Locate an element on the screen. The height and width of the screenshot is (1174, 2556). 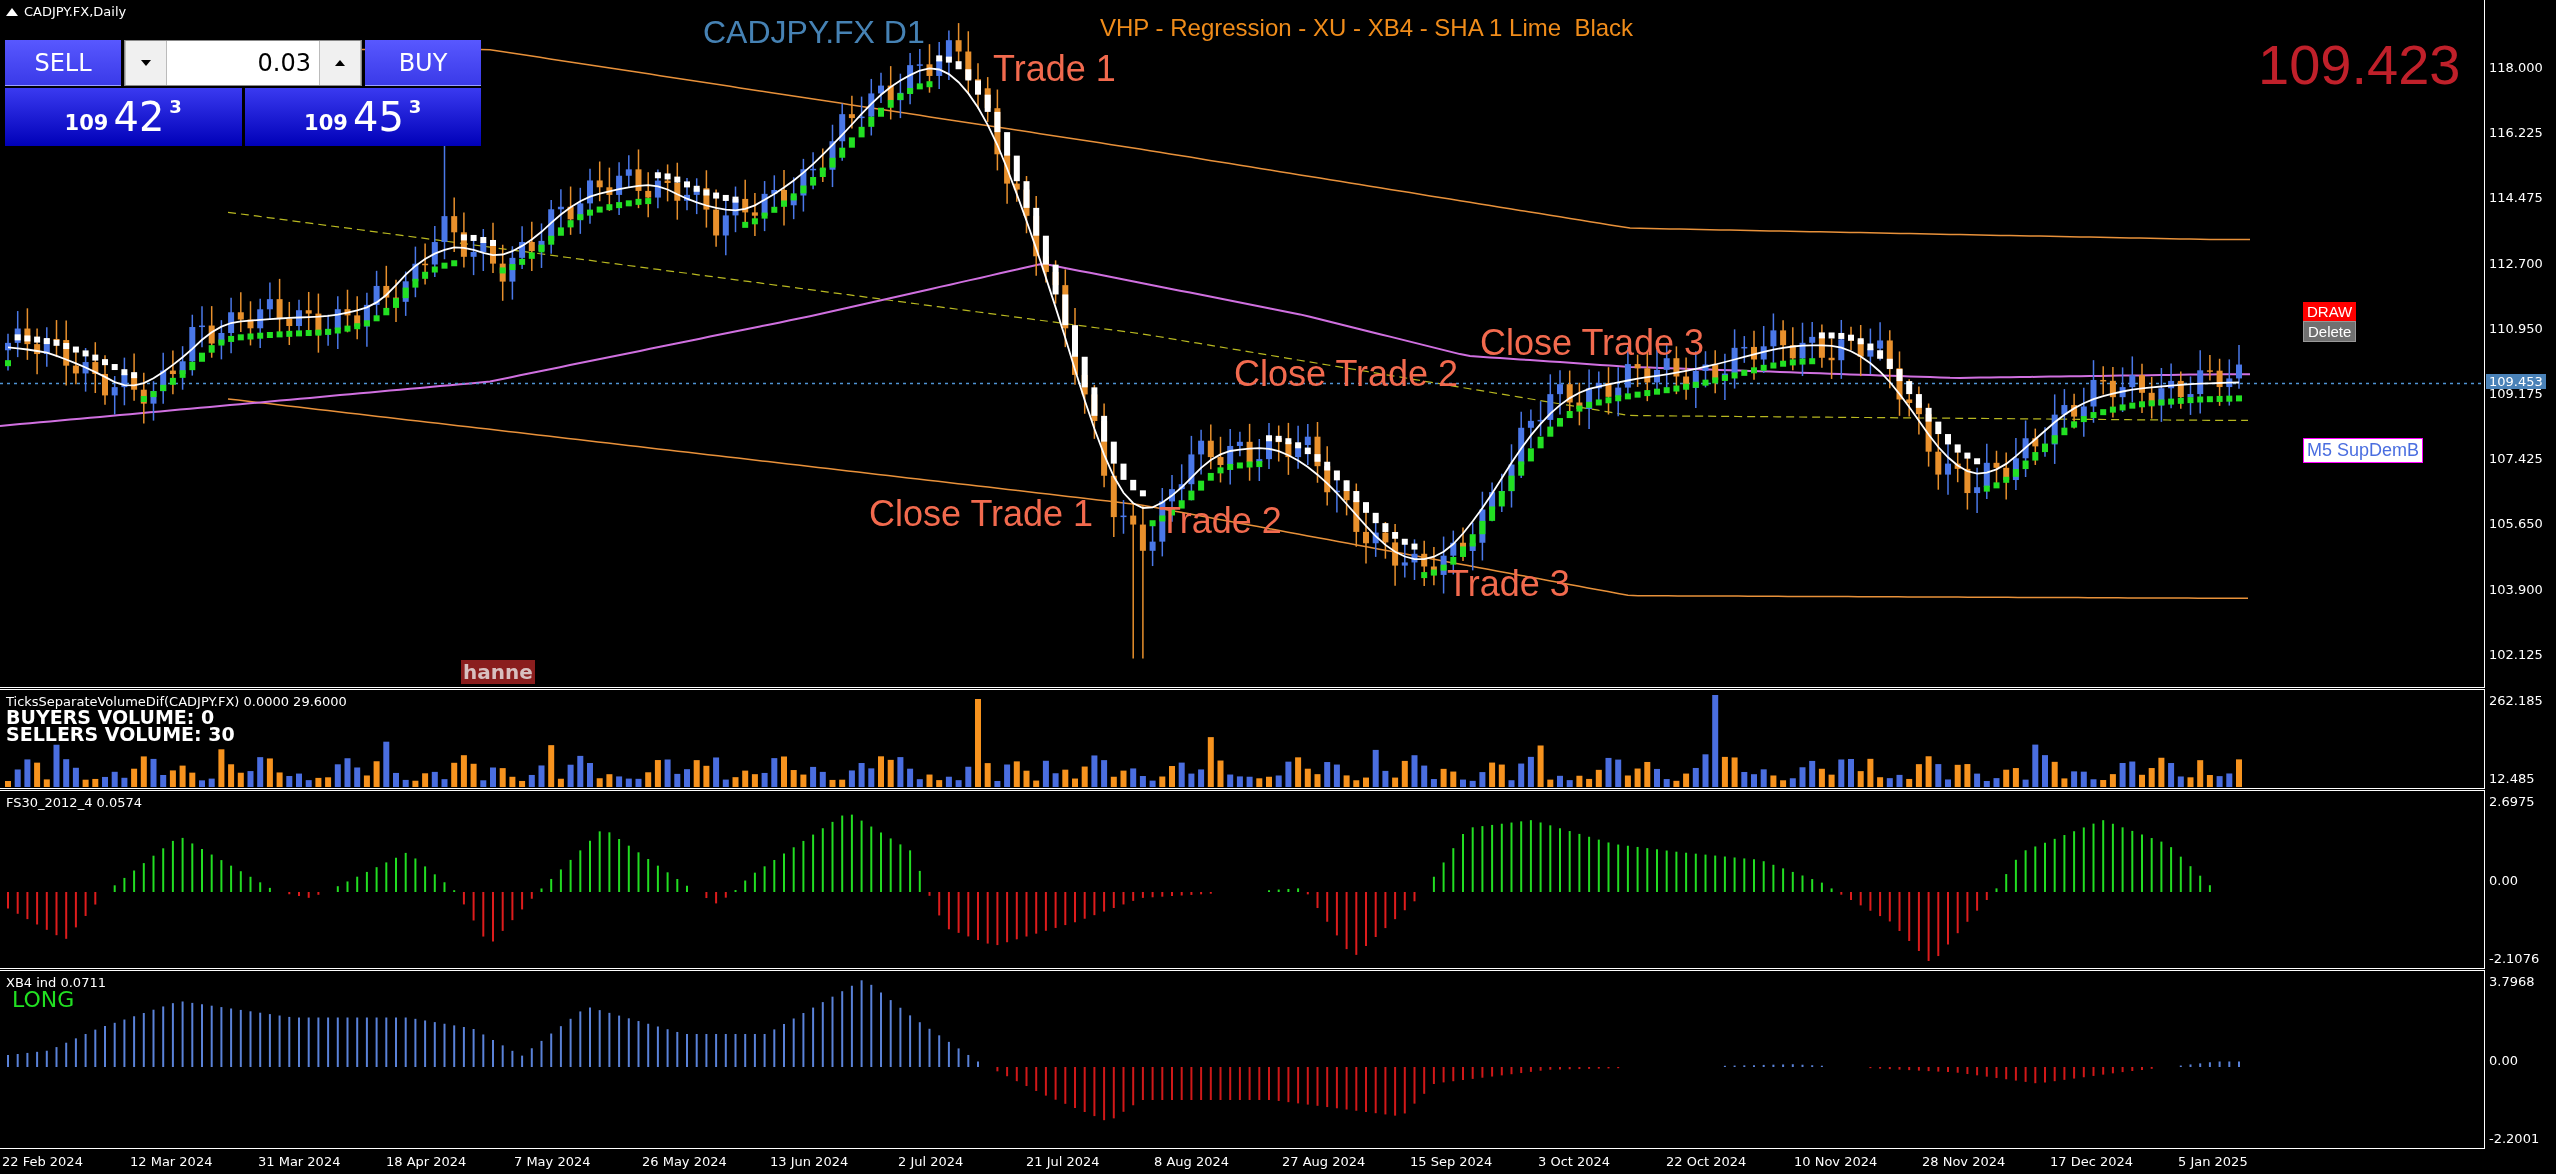
date-axis-label: 5 Jan 2025 is located at coordinates (2213, 1161).